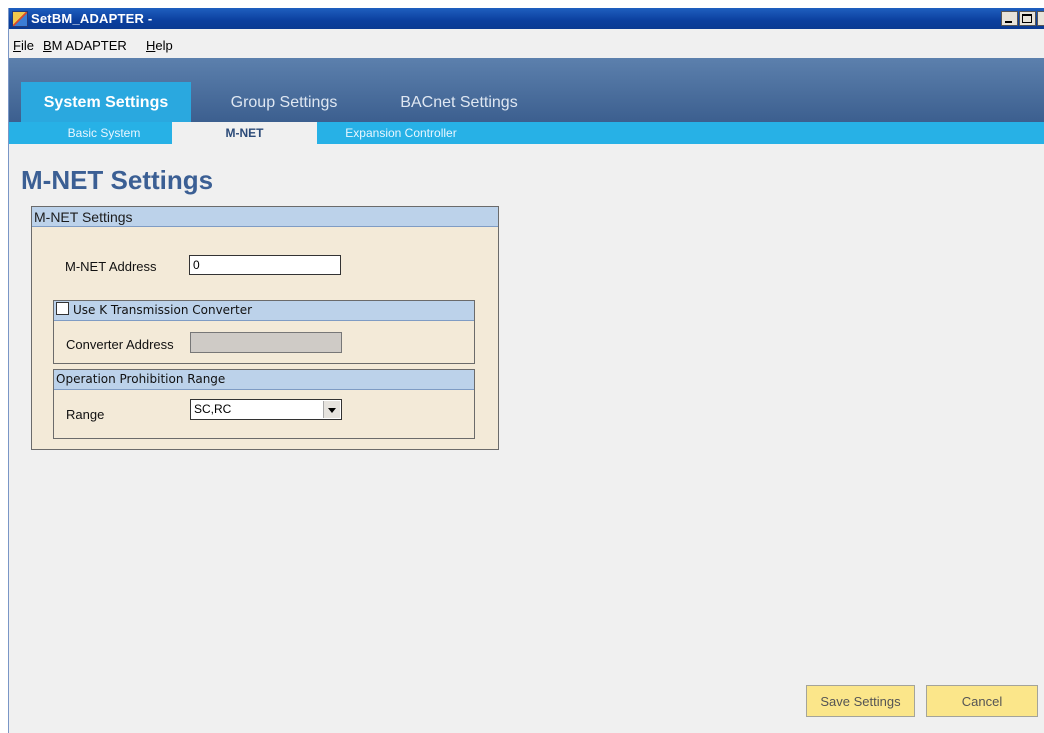 This screenshot has width=1044, height=733. I want to click on prohibition-range-header: Operation Prohibition Range, so click(264, 380).